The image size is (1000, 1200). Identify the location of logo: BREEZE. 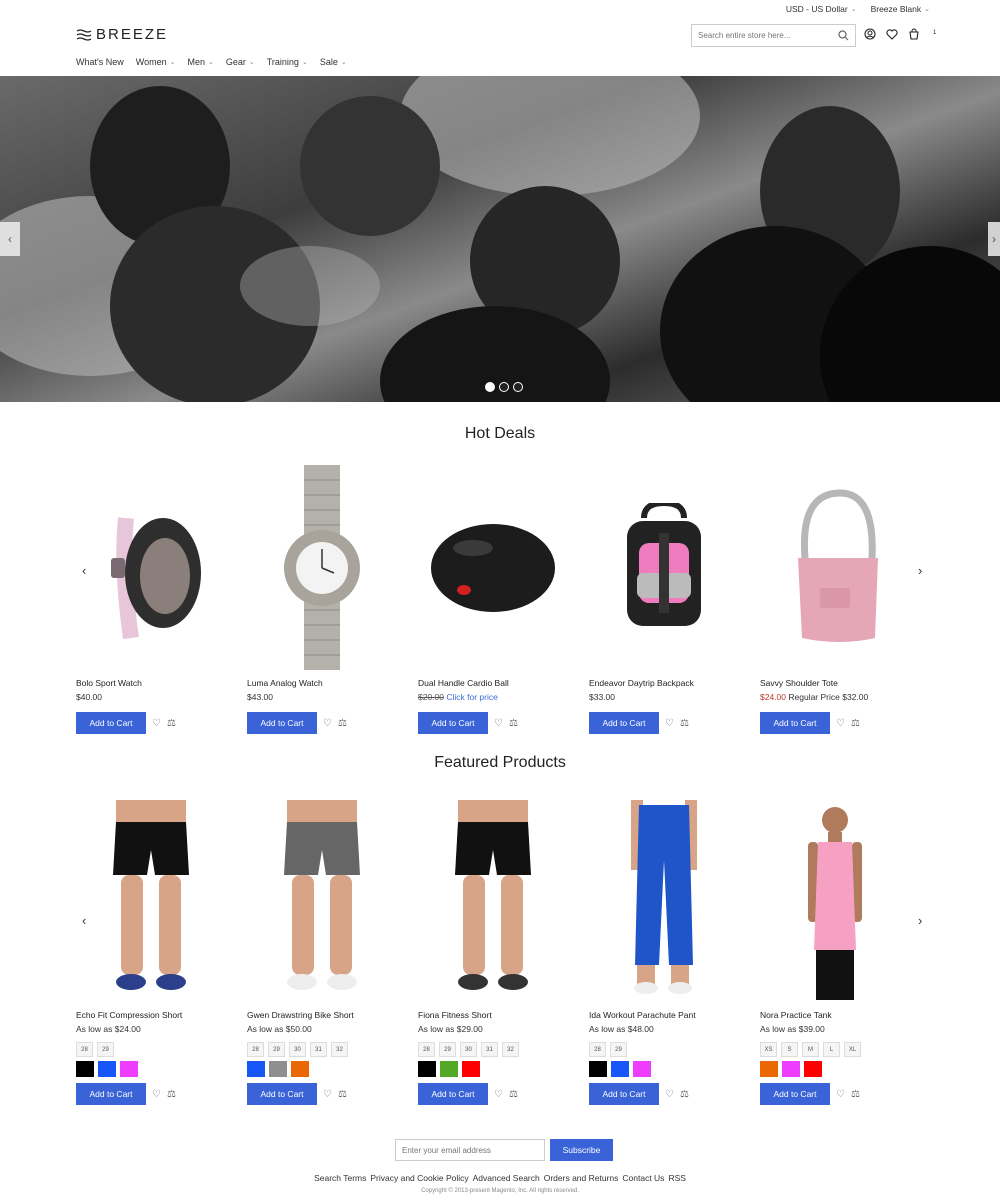
(122, 34).